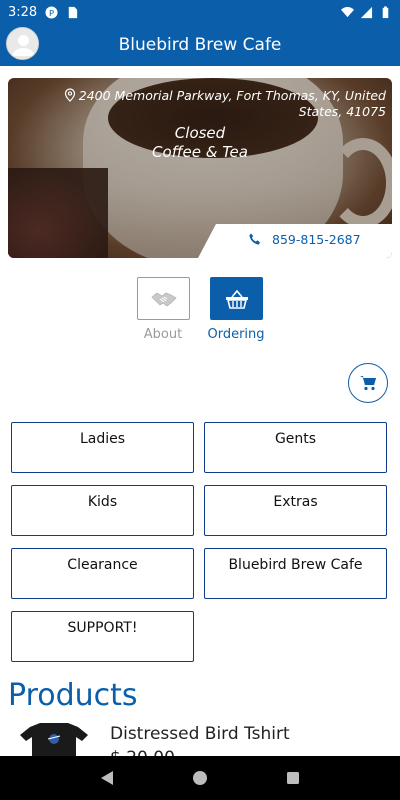 Image resolution: width=400 pixels, height=800 pixels. Describe the element at coordinates (200, 133) in the screenshot. I see `open-status: Closed` at that location.